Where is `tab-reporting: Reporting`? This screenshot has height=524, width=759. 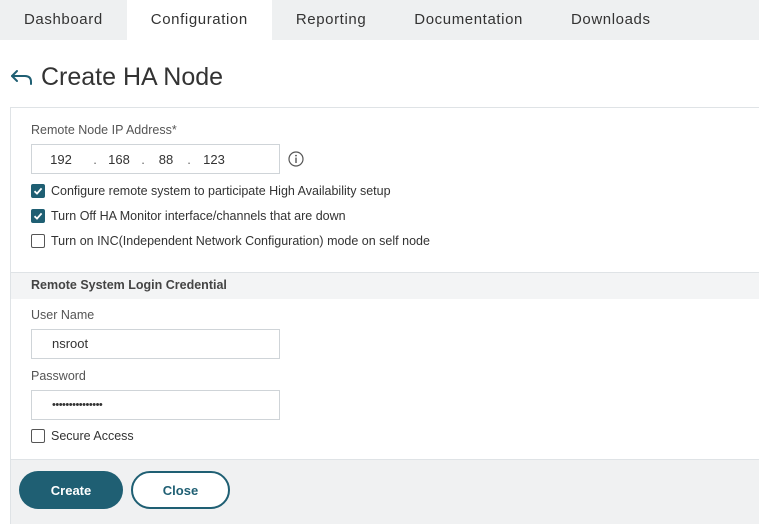
tab-reporting: Reporting is located at coordinates (331, 20).